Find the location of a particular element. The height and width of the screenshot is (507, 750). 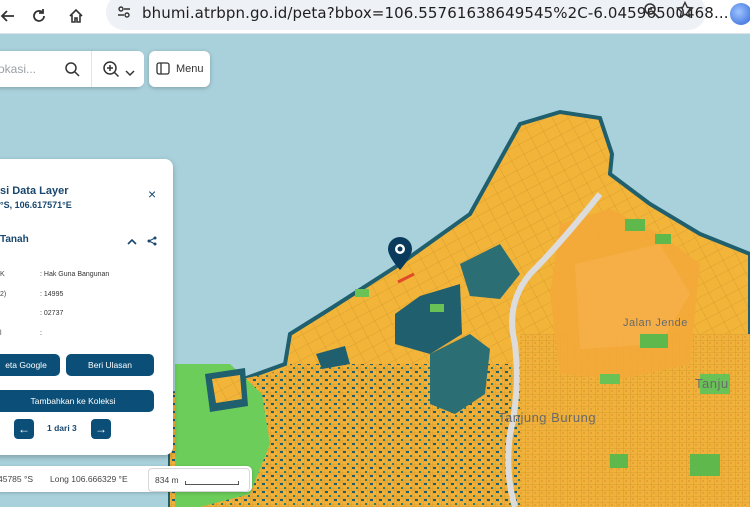

next-page-button: → is located at coordinates (101, 429).